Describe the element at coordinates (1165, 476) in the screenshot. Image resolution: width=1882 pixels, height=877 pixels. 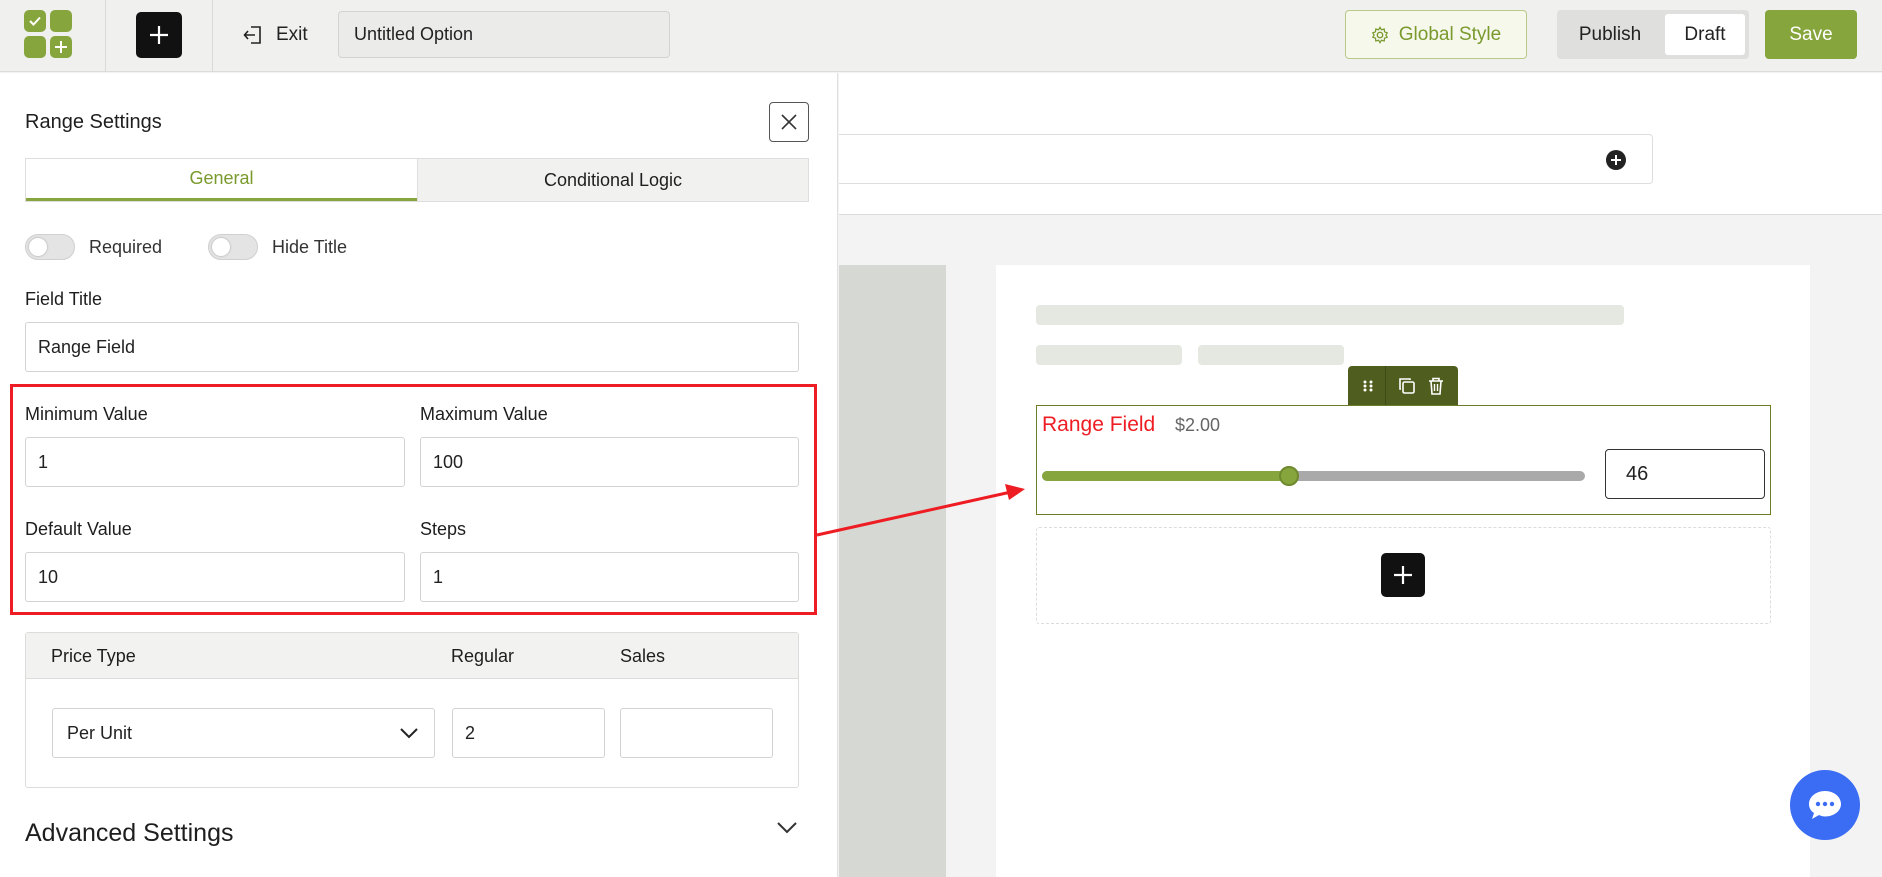
I see `range-slider-fill` at that location.